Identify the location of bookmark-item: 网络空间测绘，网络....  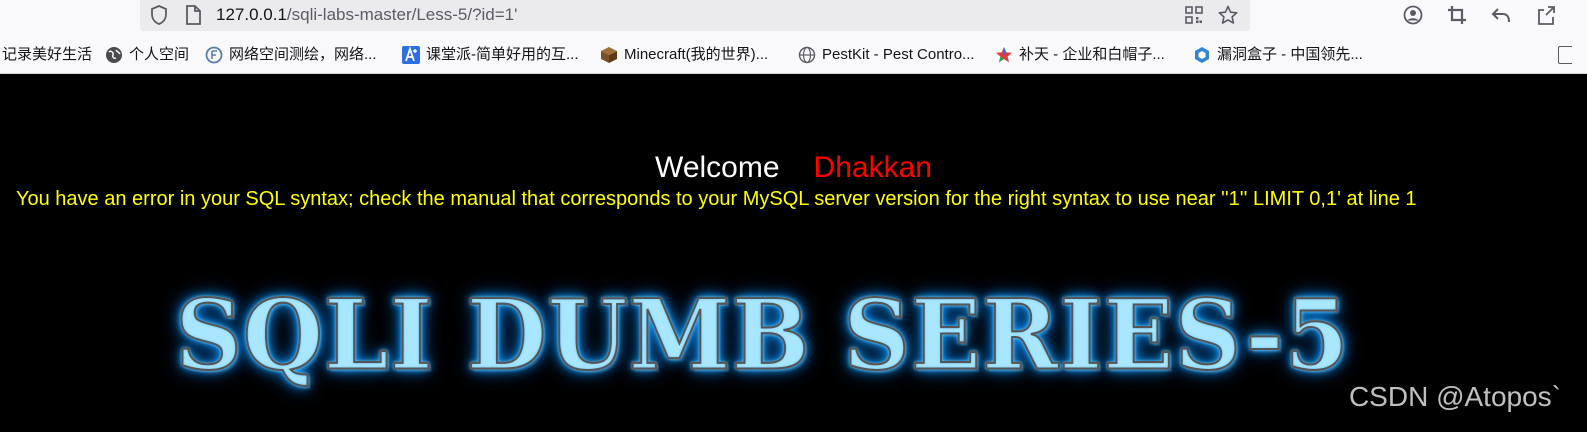
(291, 55).